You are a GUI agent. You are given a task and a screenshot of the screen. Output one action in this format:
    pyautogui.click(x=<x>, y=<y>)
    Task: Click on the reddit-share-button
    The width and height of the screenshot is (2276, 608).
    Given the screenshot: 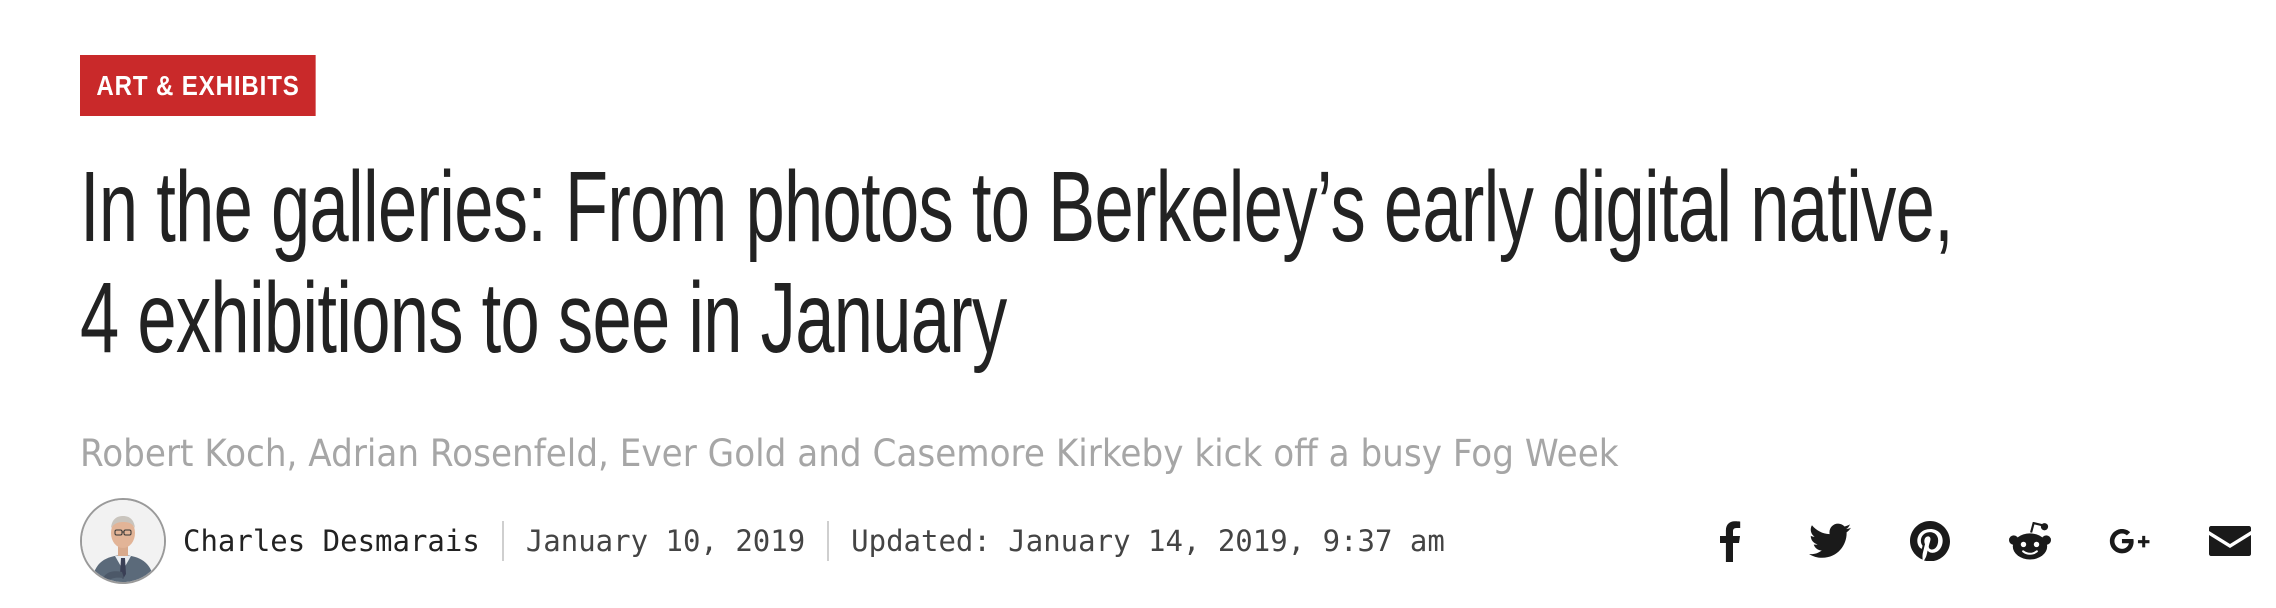 What is the action you would take?
    pyautogui.click(x=2030, y=541)
    